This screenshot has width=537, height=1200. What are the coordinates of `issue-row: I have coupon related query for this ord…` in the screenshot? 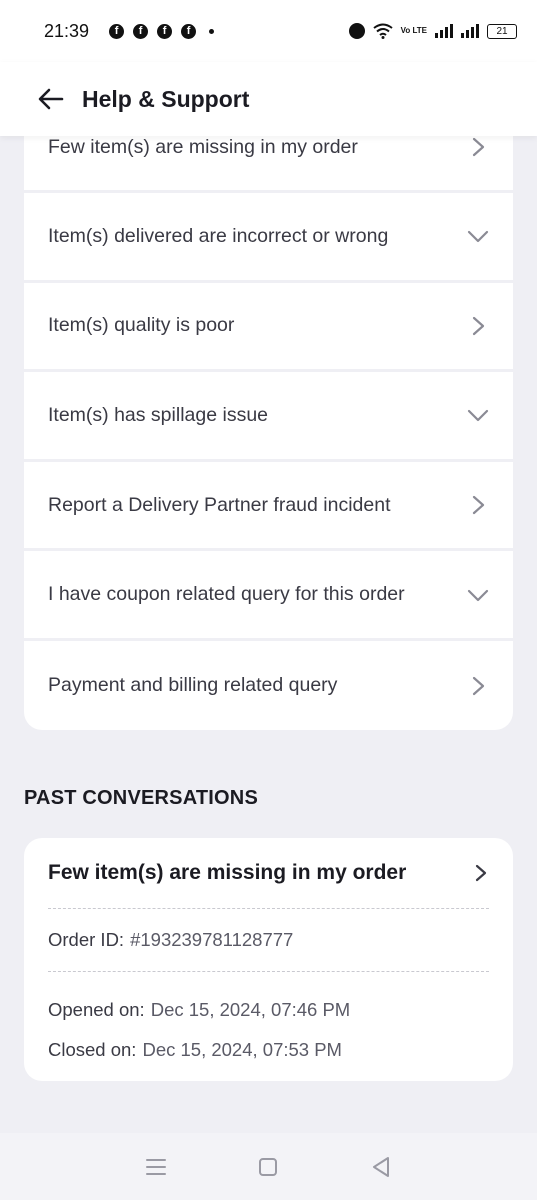 It's located at (268, 596).